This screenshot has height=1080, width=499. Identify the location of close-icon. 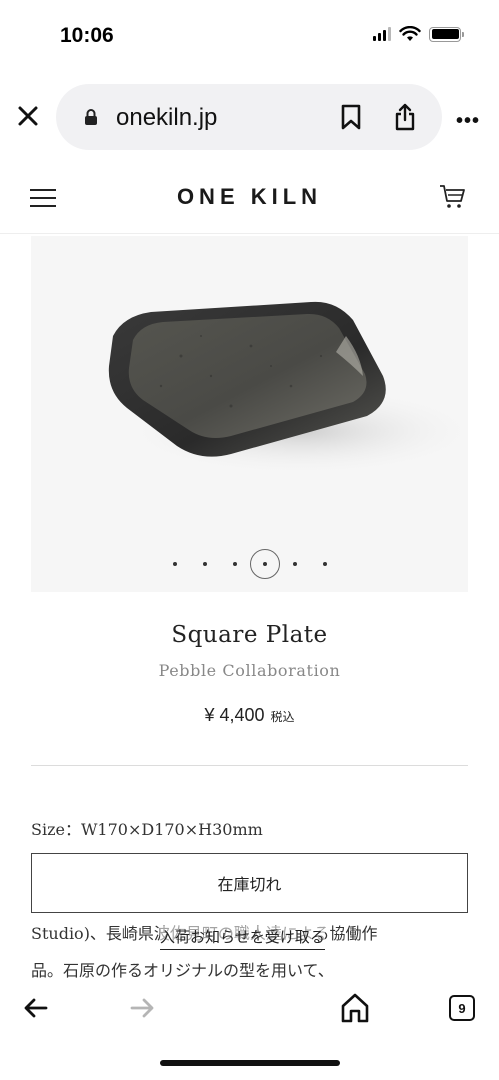
(28, 116).